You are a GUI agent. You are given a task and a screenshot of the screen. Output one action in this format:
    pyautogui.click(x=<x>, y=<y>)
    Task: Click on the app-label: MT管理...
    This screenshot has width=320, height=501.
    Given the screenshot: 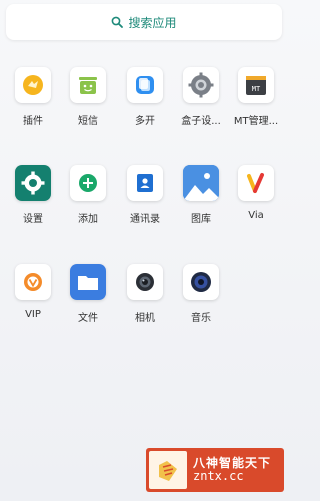 What is the action you would take?
    pyautogui.click(x=256, y=121)
    